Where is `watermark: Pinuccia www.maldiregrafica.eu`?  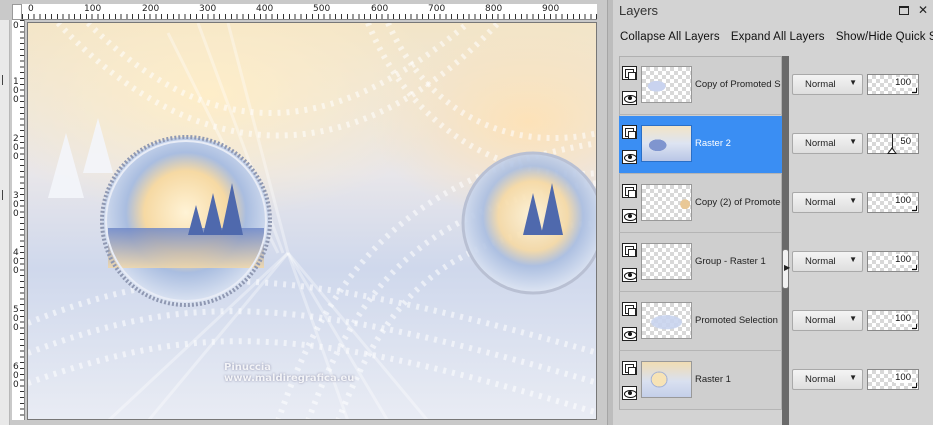 watermark: Pinuccia www.maldiregrafica.eu is located at coordinates (289, 373).